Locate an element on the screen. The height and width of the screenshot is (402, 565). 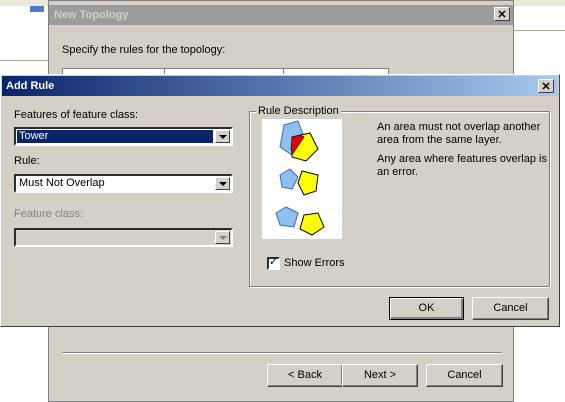
overlap-diagram-icon is located at coordinates (300, 178).